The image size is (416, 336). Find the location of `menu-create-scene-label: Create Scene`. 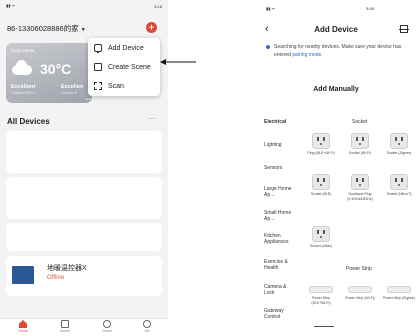

menu-create-scene-label: Create Scene is located at coordinates (129, 67).